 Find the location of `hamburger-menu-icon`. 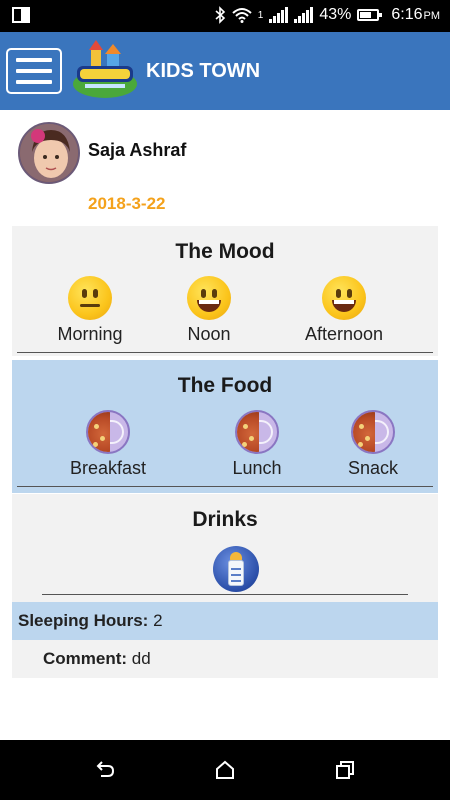

hamburger-menu-icon is located at coordinates (34, 71).